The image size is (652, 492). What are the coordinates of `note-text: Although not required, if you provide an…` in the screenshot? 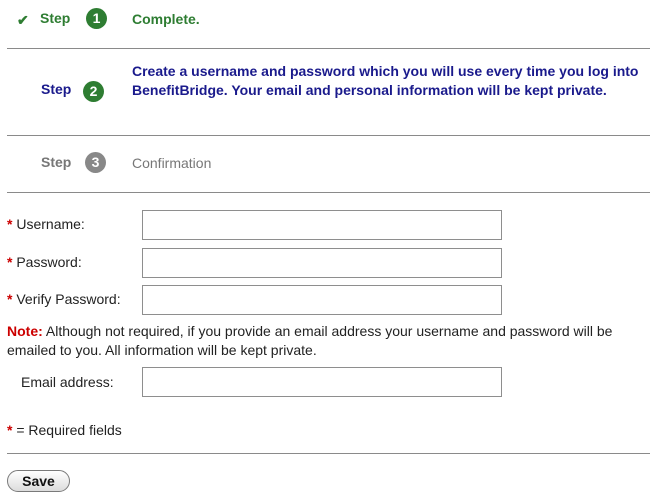 It's located at (310, 340).